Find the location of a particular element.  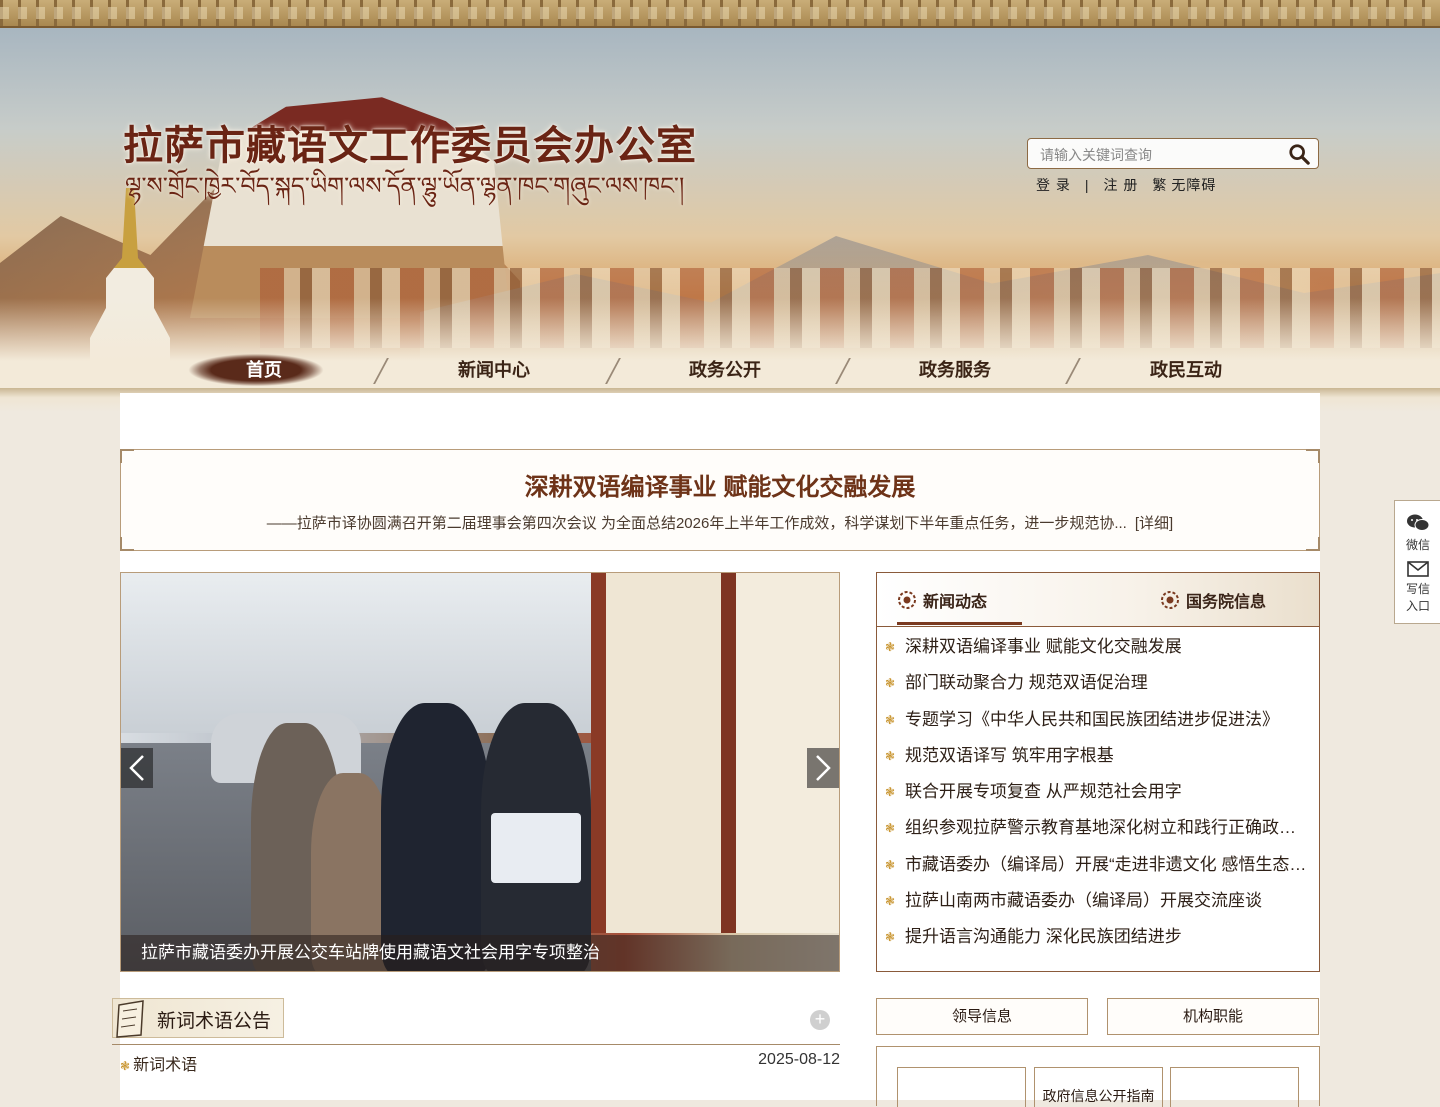

write-letter-label: 写信 is located at coordinates (1417, 589).